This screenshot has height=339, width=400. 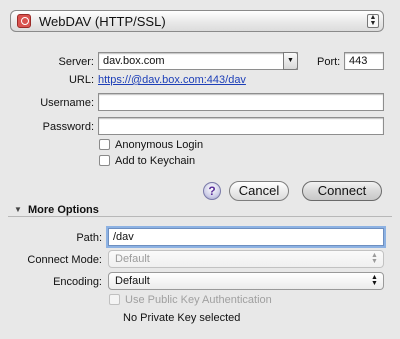 I want to click on connect-mode-label: Connect Mode:, so click(x=64, y=260).